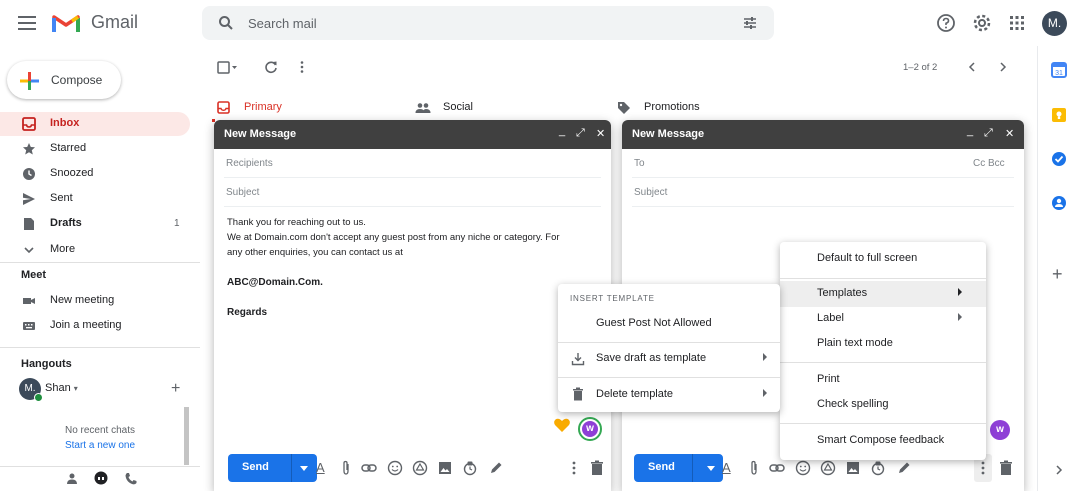 The image size is (1080, 491). I want to click on phone-icon, so click(131, 479).